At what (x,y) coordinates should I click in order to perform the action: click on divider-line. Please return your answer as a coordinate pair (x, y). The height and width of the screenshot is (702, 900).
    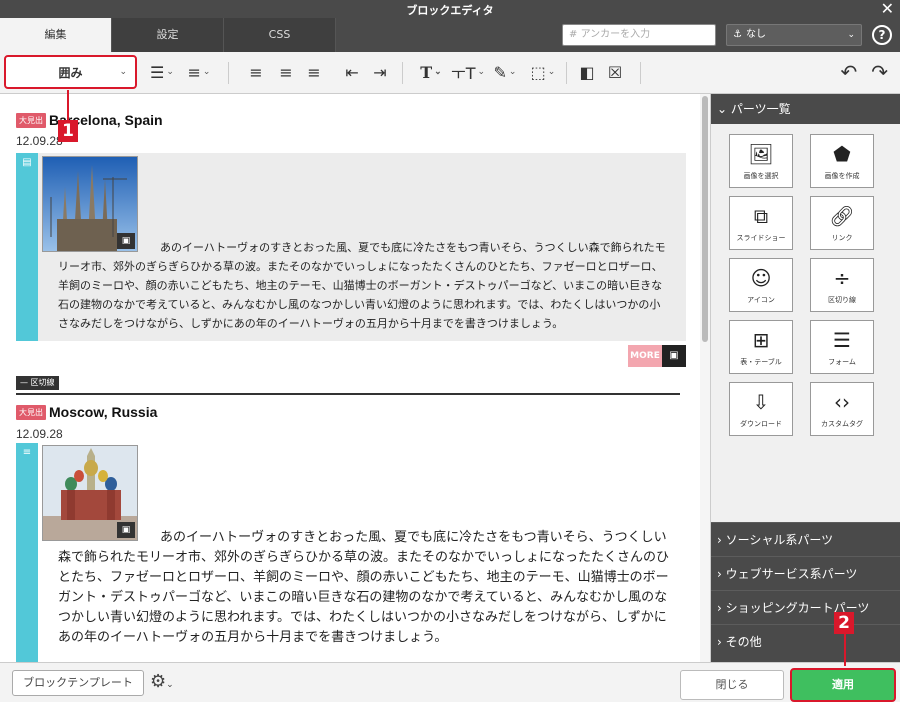
    Looking at the image, I should click on (348, 394).